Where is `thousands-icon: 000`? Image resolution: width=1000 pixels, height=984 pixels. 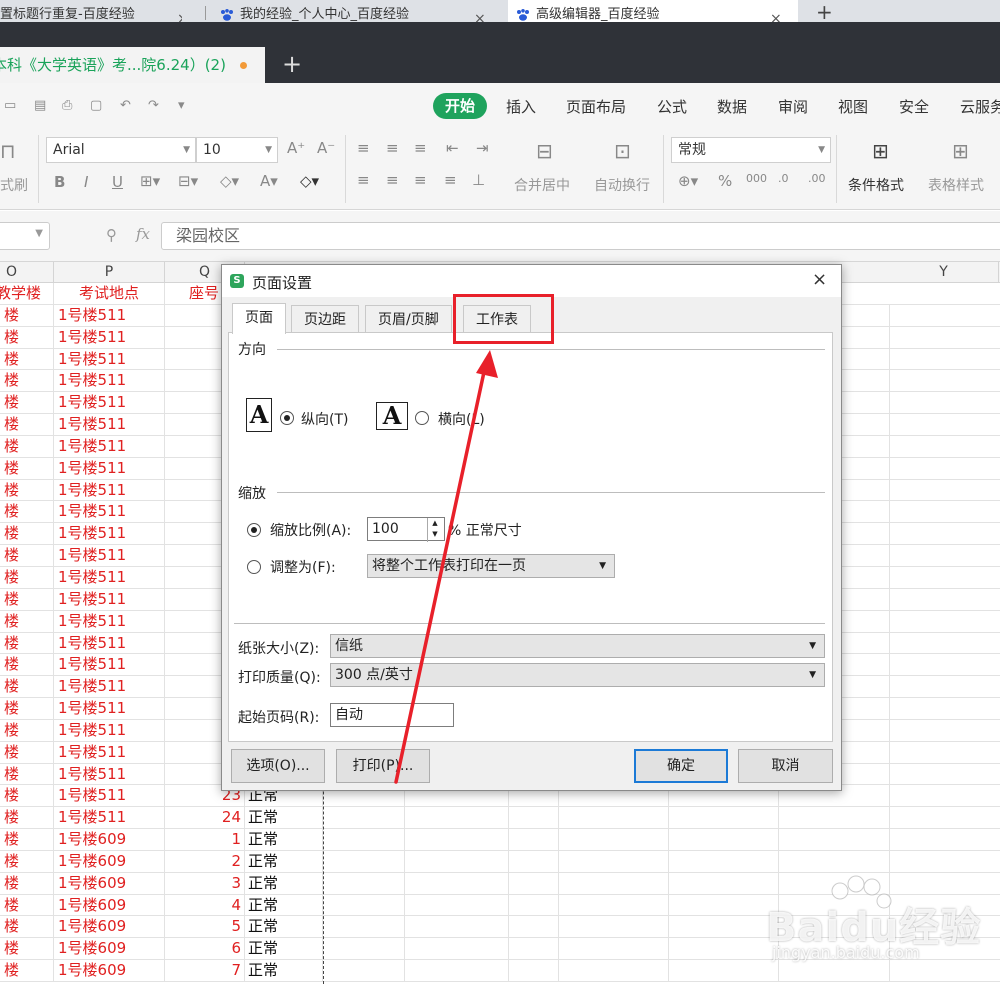
thousands-icon: 000 is located at coordinates (756, 178).